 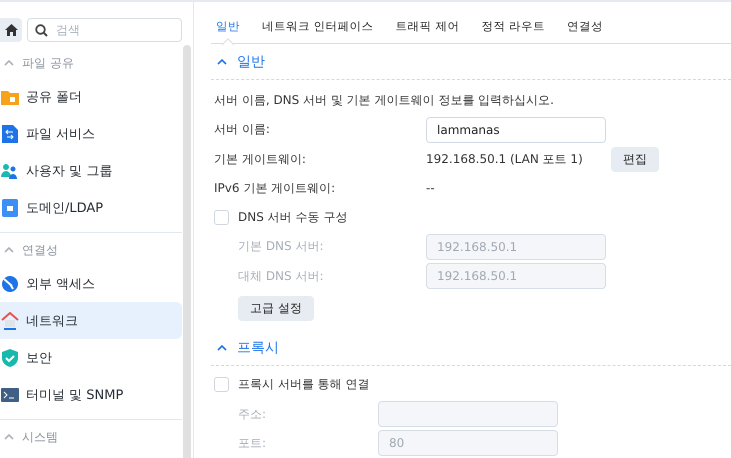 What do you see at coordinates (10, 283) in the screenshot?
I see `globe-icon` at bounding box center [10, 283].